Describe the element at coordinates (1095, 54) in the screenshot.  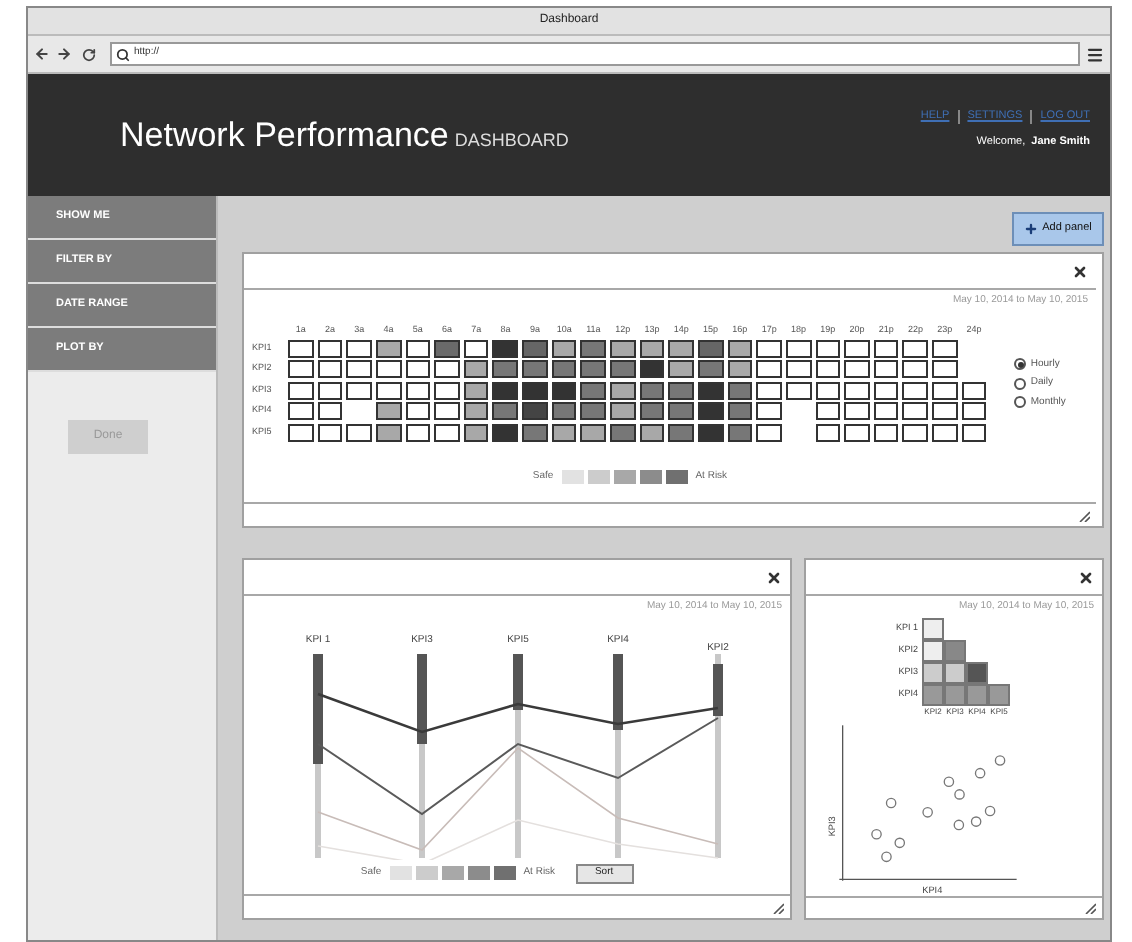
I see `menu-icon` at that location.